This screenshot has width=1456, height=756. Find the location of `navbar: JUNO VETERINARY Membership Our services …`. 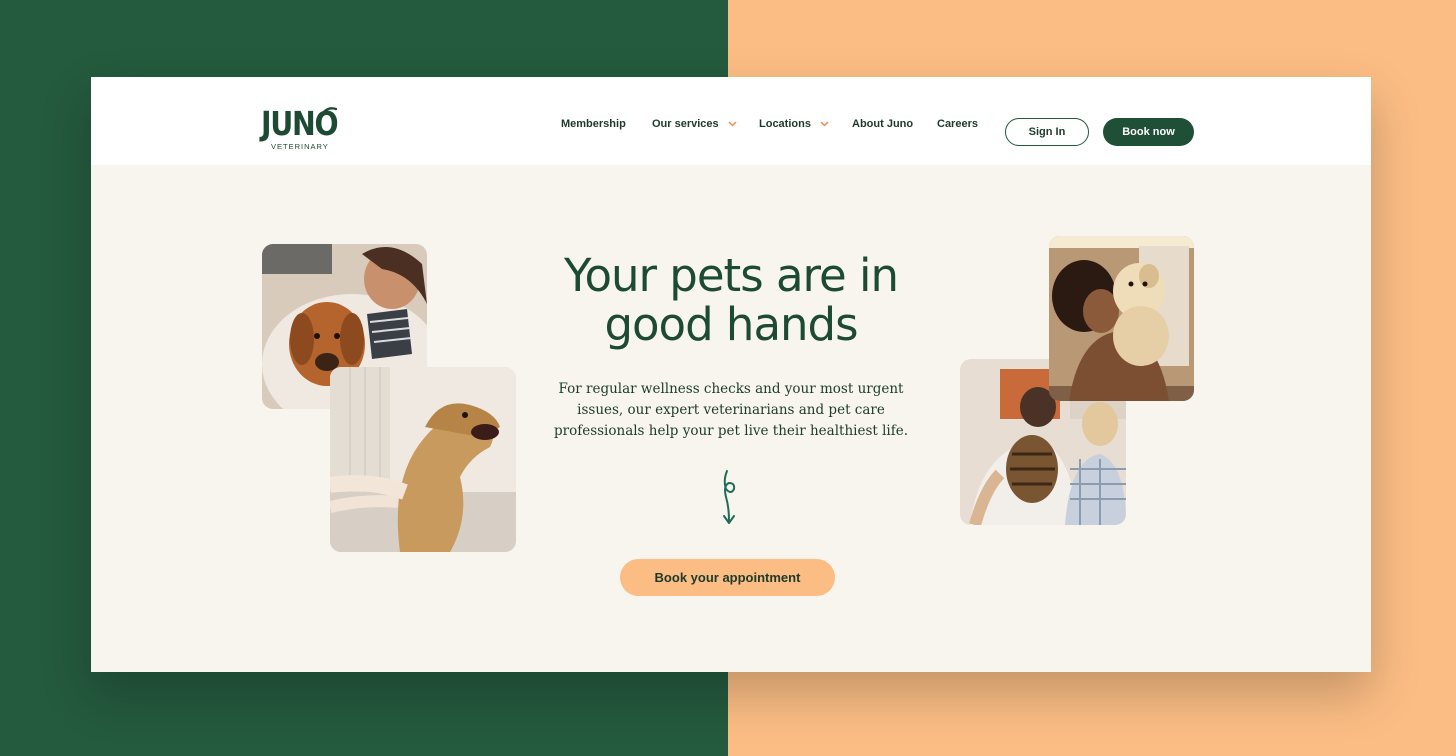

navbar: JUNO VETERINARY Membership Our services … is located at coordinates (731, 121).